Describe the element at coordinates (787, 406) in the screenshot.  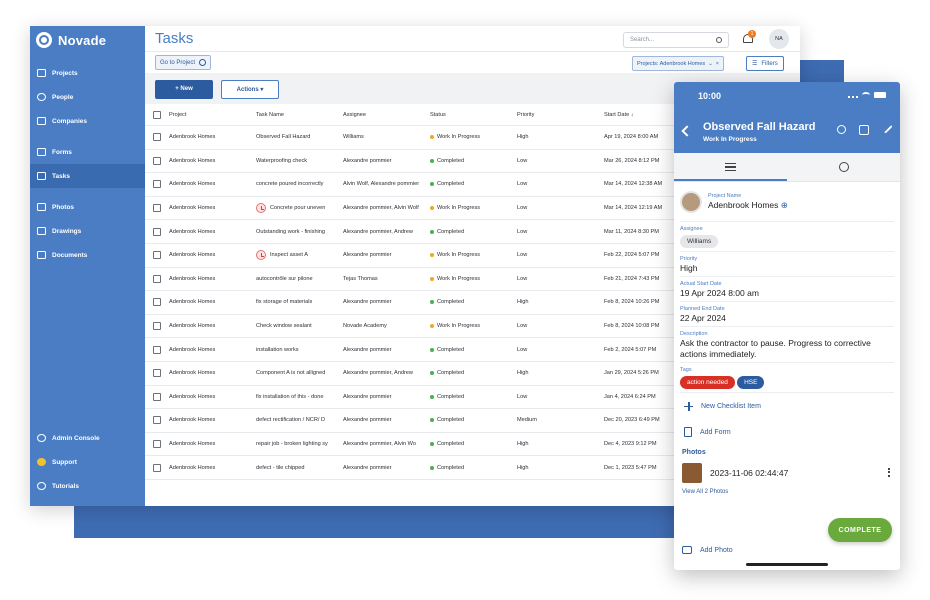
I see `new-checklist-item-button: New Checklist Item` at that location.